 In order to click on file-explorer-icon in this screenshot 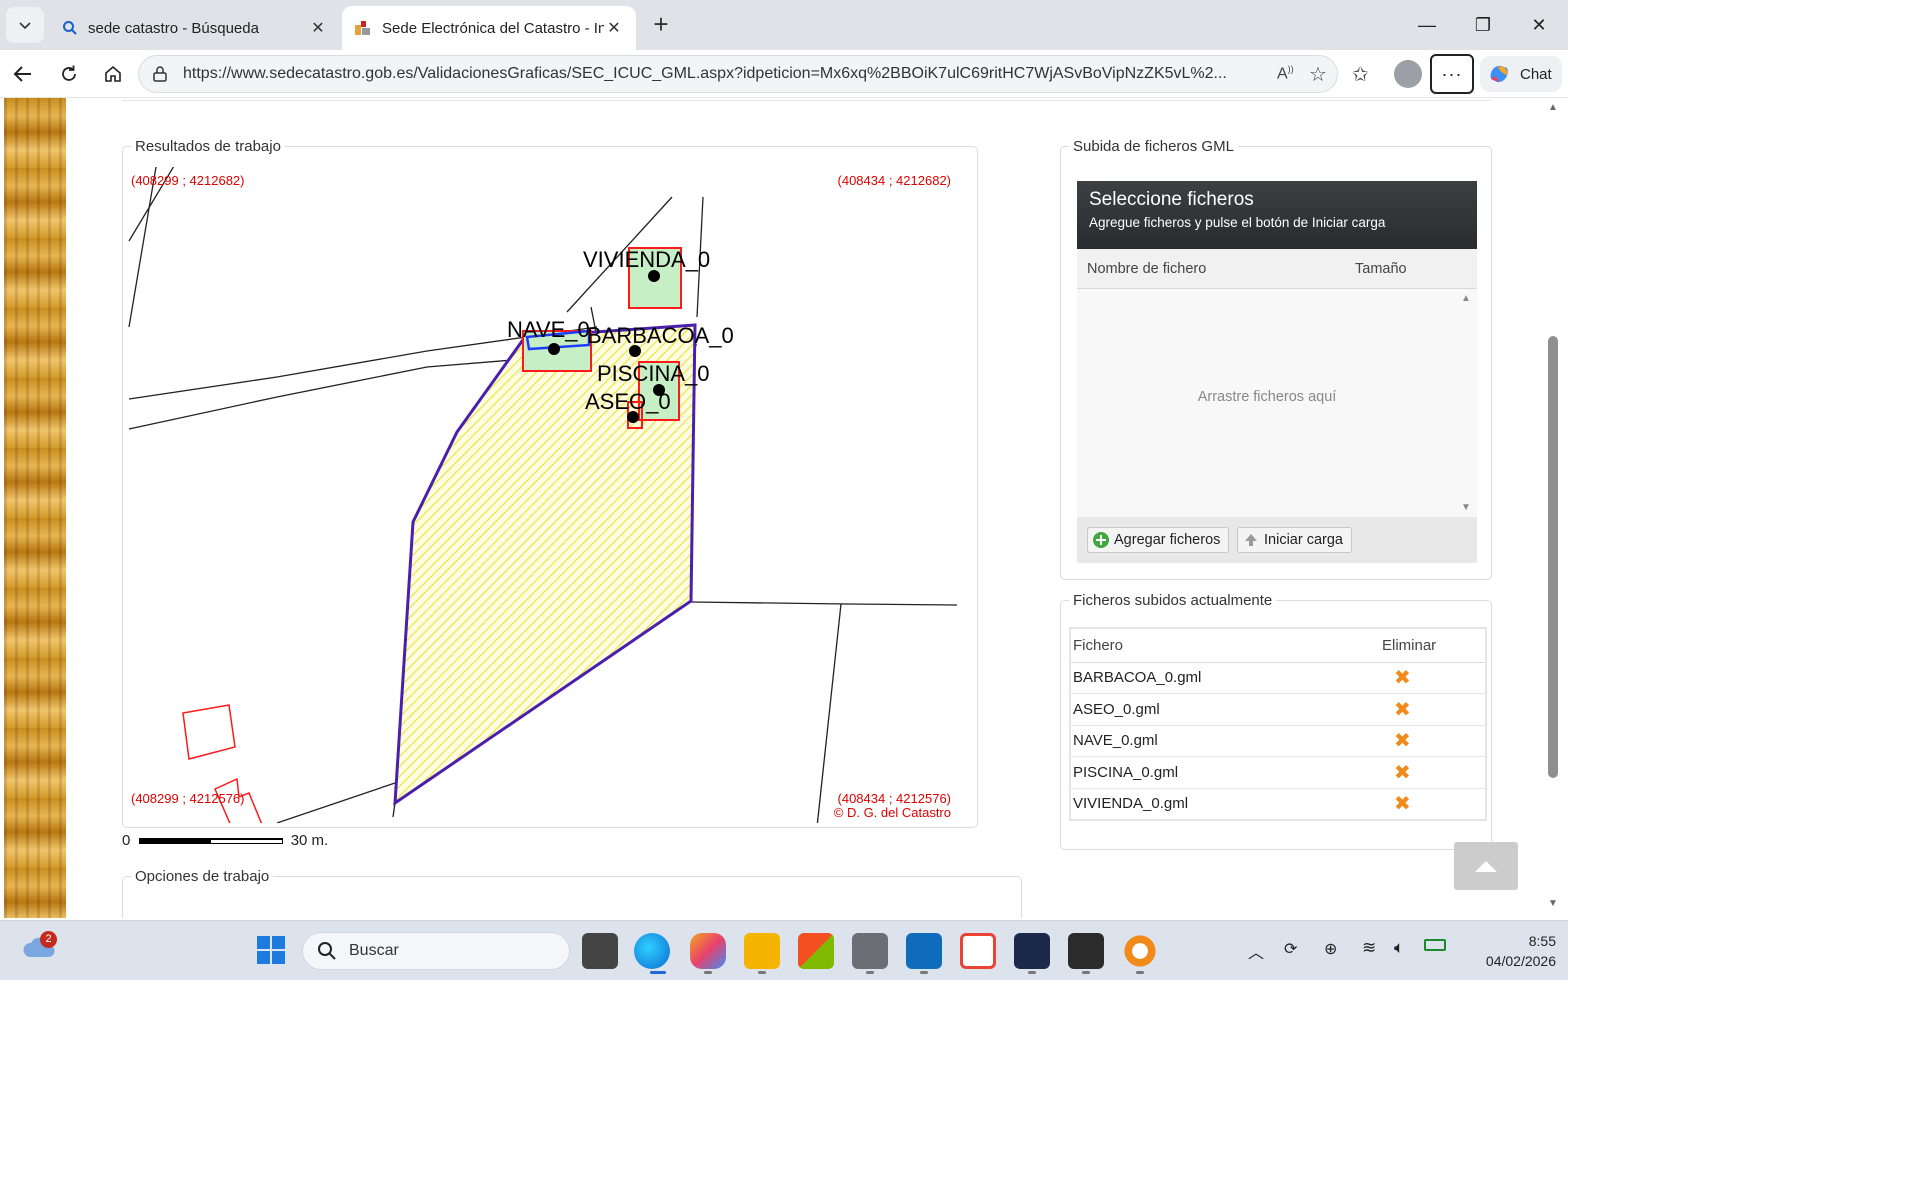, I will do `click(762, 951)`.